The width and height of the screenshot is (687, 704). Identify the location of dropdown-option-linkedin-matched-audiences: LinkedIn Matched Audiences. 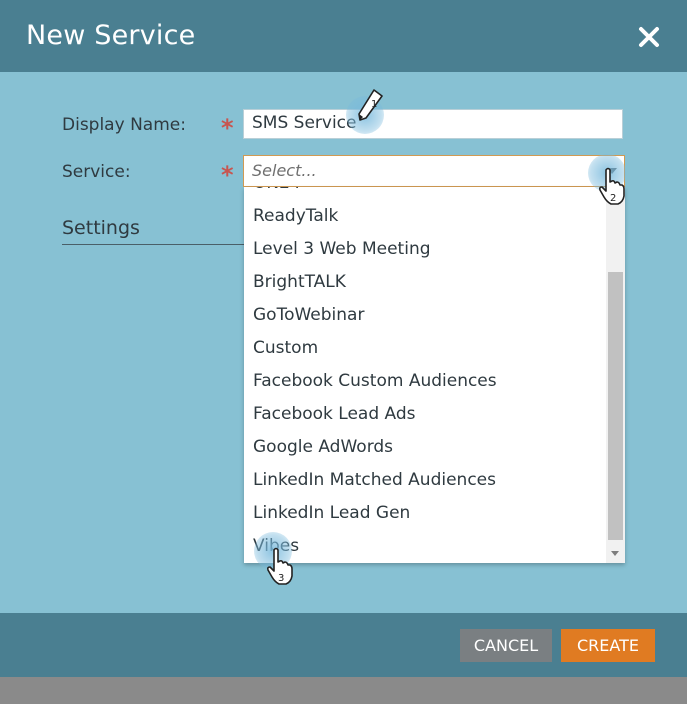
(424, 480).